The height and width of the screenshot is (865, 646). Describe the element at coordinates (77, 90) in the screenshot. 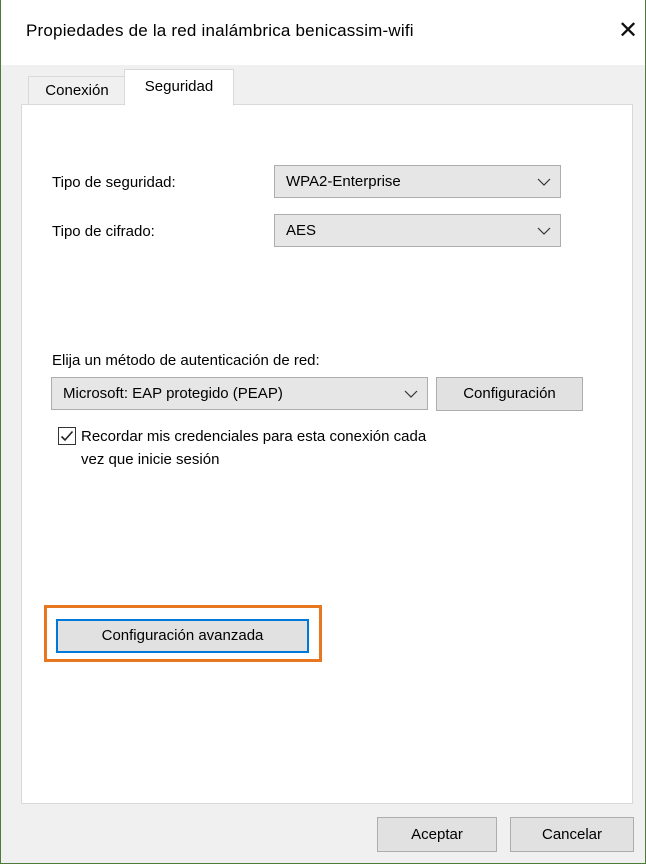

I see `tab-conexion: Conexión` at that location.